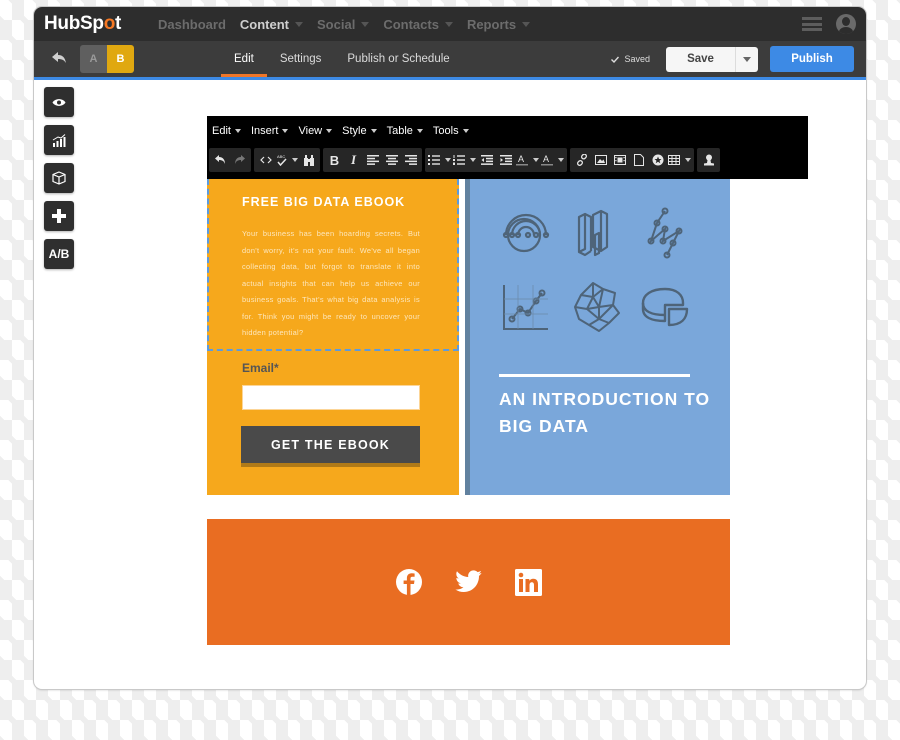  What do you see at coordinates (264, 24) in the screenshot?
I see `nav-label: Content` at bounding box center [264, 24].